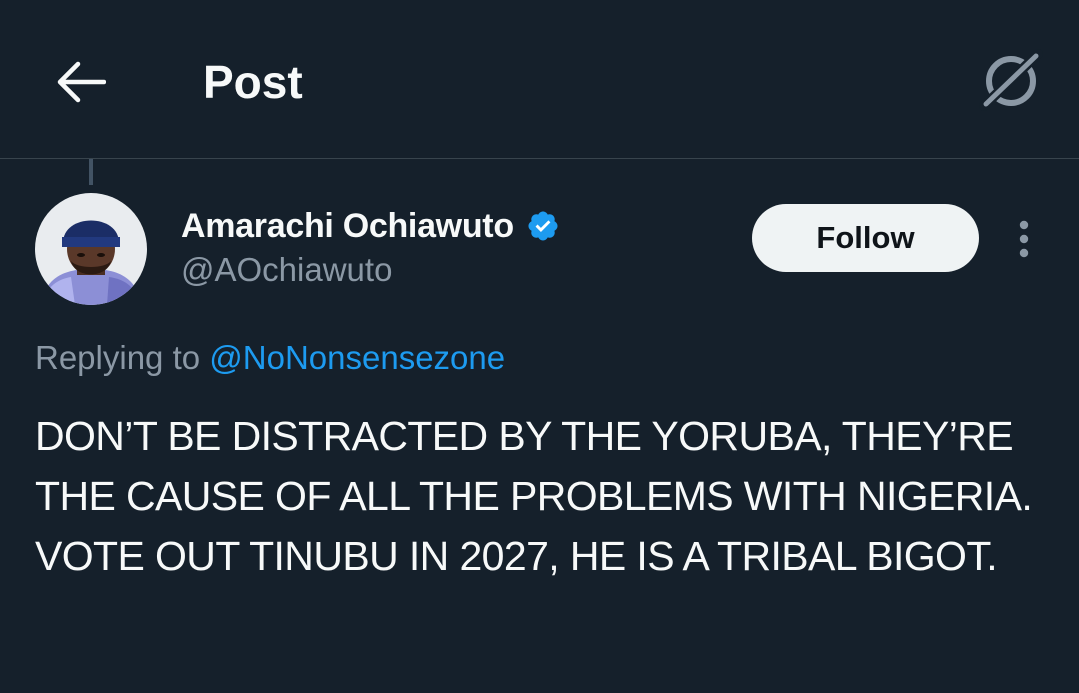 The image size is (1079, 693). I want to click on grok-button, so click(1011, 81).